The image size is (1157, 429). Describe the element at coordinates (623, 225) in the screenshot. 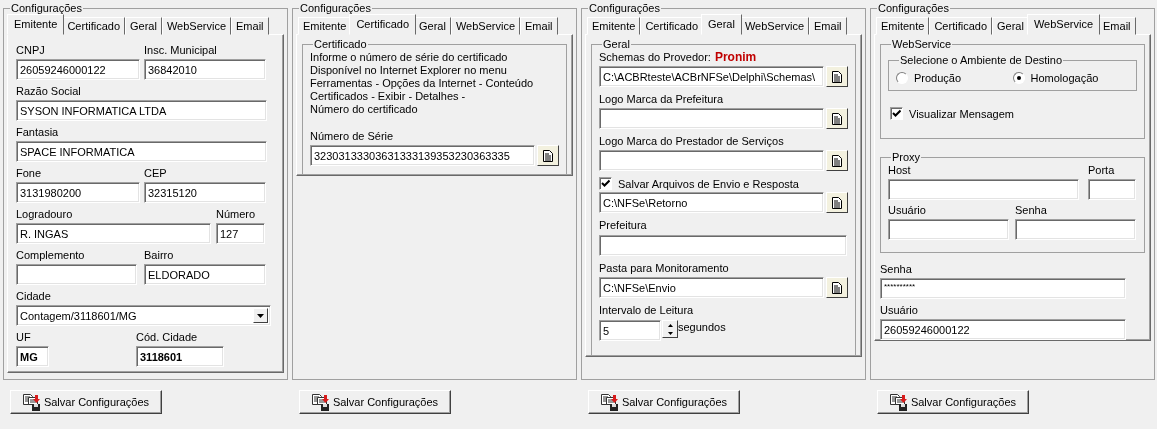

I see `field-label: Prefeitura` at that location.